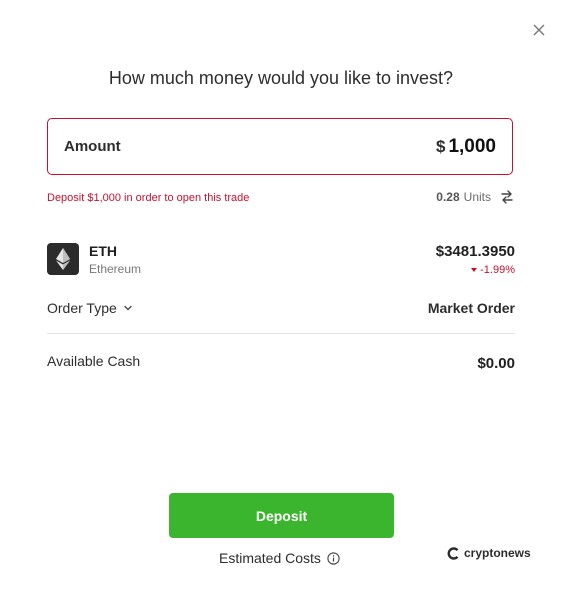 This screenshot has width=562, height=591. I want to click on amount-label: Amount, so click(92, 146).